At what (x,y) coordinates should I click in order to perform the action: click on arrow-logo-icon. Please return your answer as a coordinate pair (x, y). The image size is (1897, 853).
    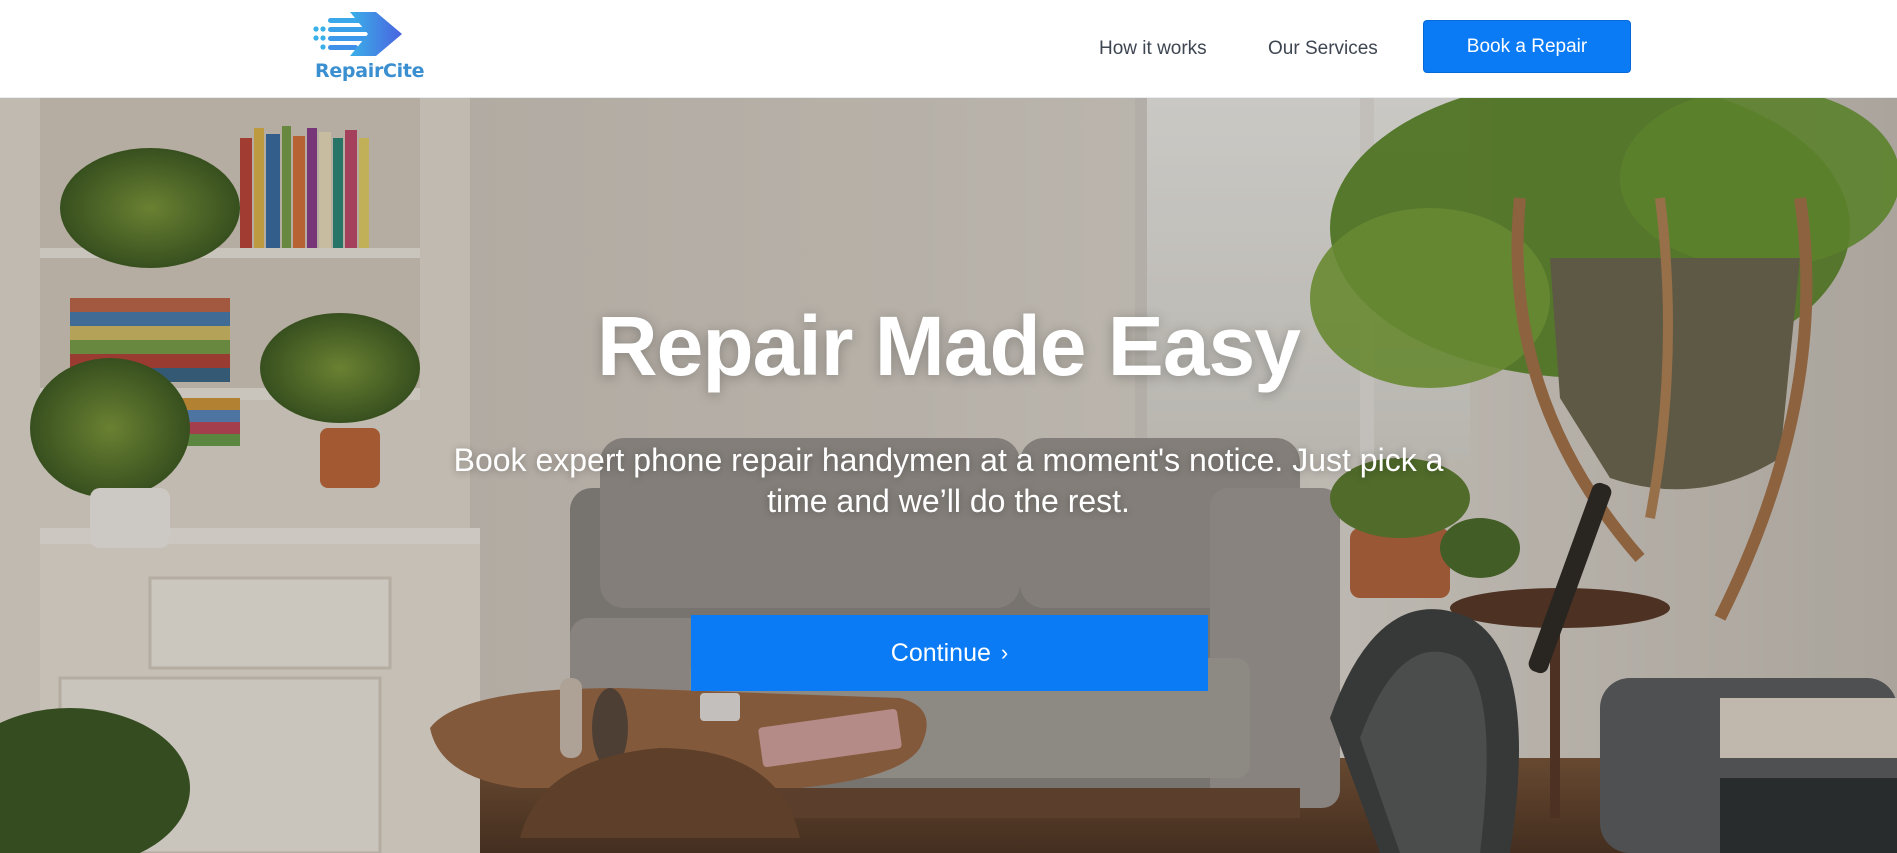
    Looking at the image, I should click on (357, 34).